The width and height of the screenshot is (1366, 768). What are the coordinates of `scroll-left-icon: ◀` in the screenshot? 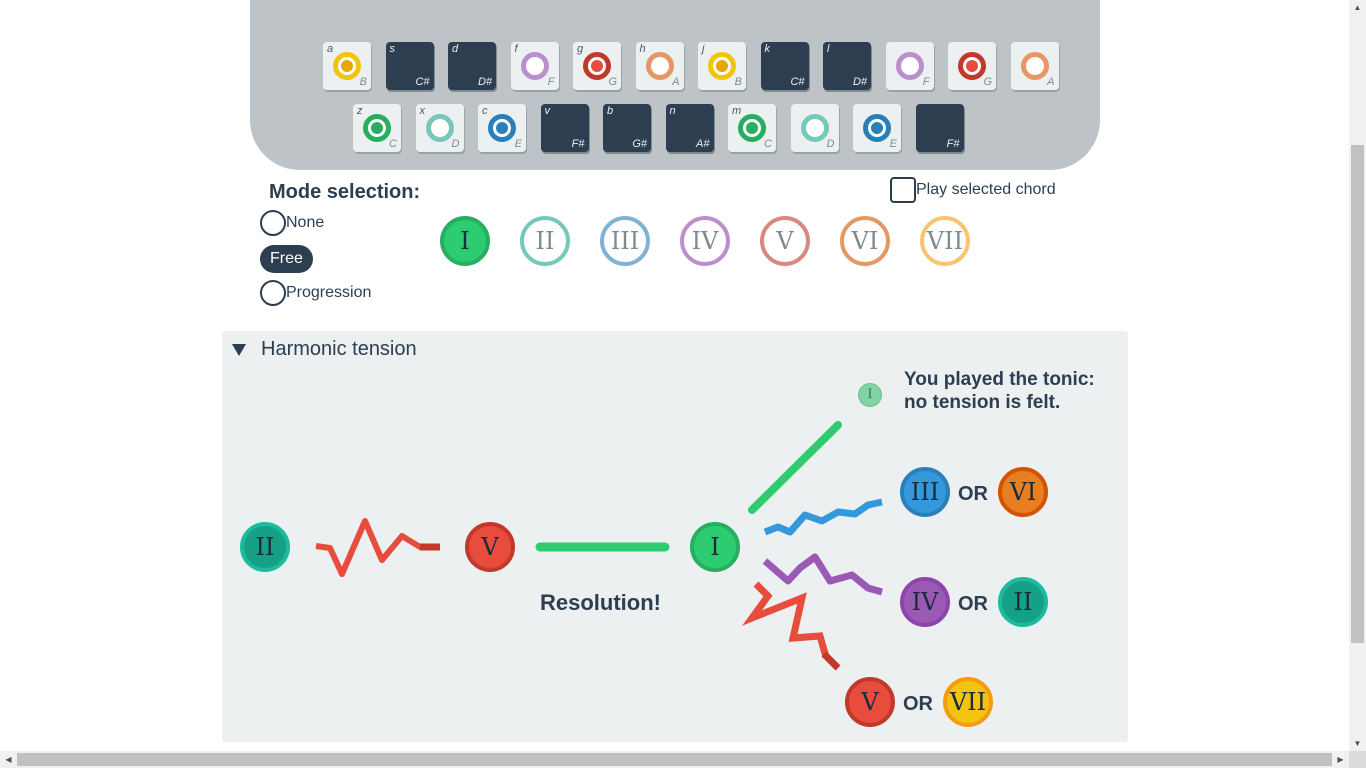 It's located at (8, 759).